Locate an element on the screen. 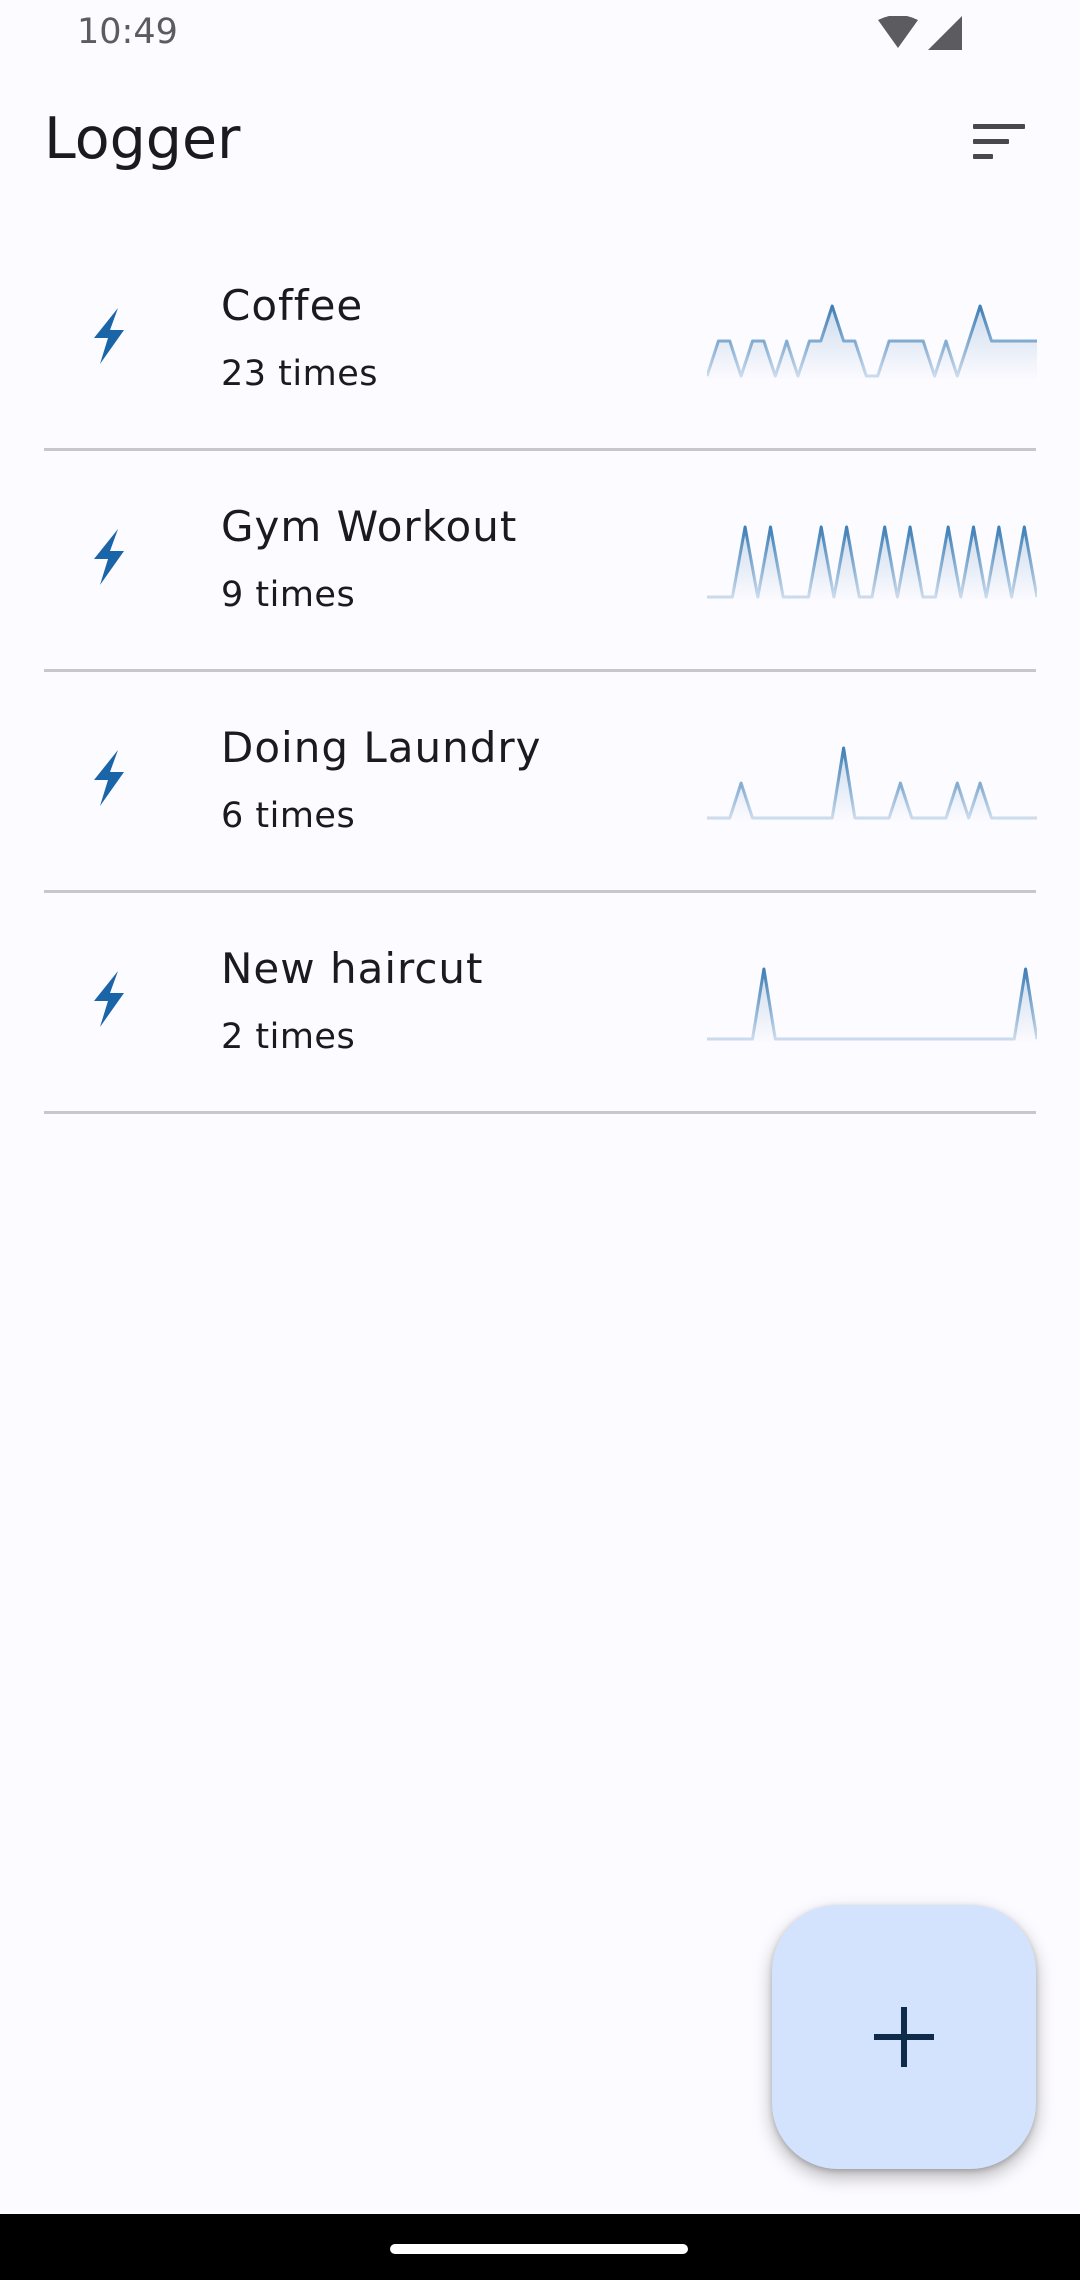 This screenshot has height=2280, width=1080. sort-icon is located at coordinates (999, 141).